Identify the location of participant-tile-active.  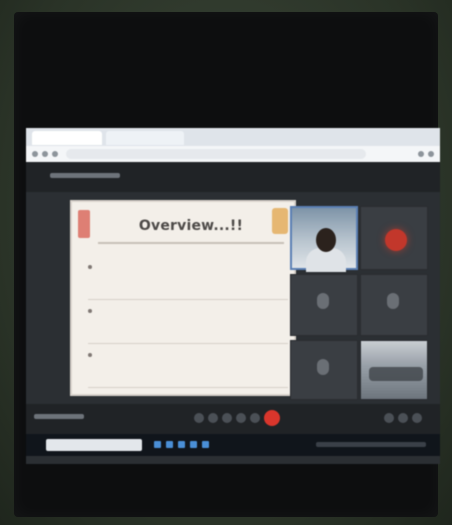
(324, 239).